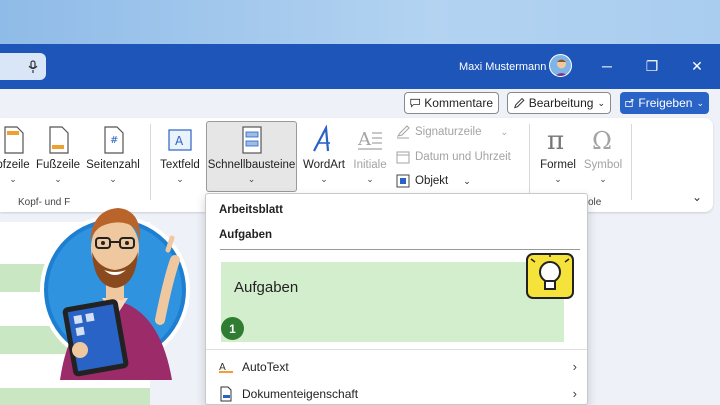 The image size is (720, 405). Describe the element at coordinates (595, 202) in the screenshot. I see `group-label-symbols: ole` at that location.